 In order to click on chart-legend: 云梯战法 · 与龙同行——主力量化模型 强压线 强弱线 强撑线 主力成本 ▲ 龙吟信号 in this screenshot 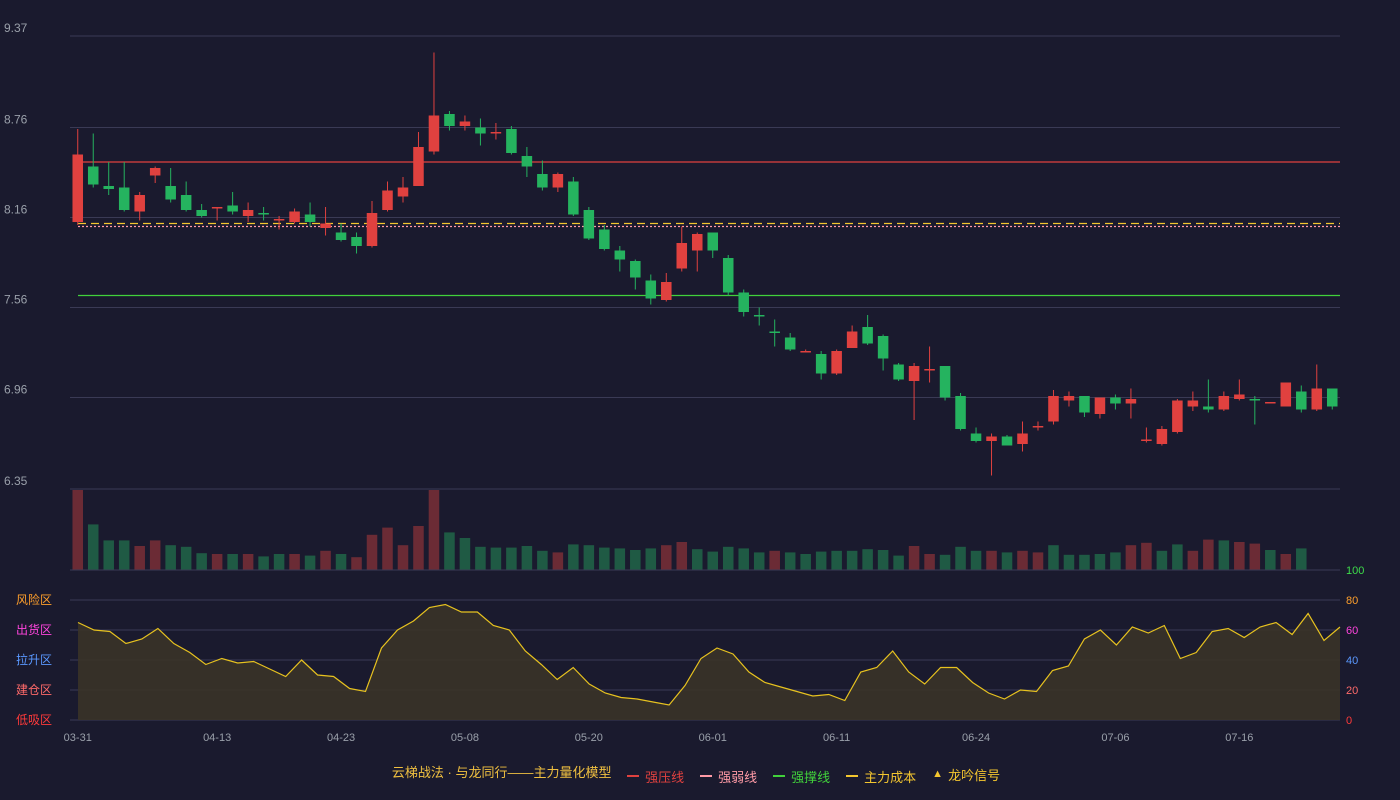, I will do `click(700, 776)`.